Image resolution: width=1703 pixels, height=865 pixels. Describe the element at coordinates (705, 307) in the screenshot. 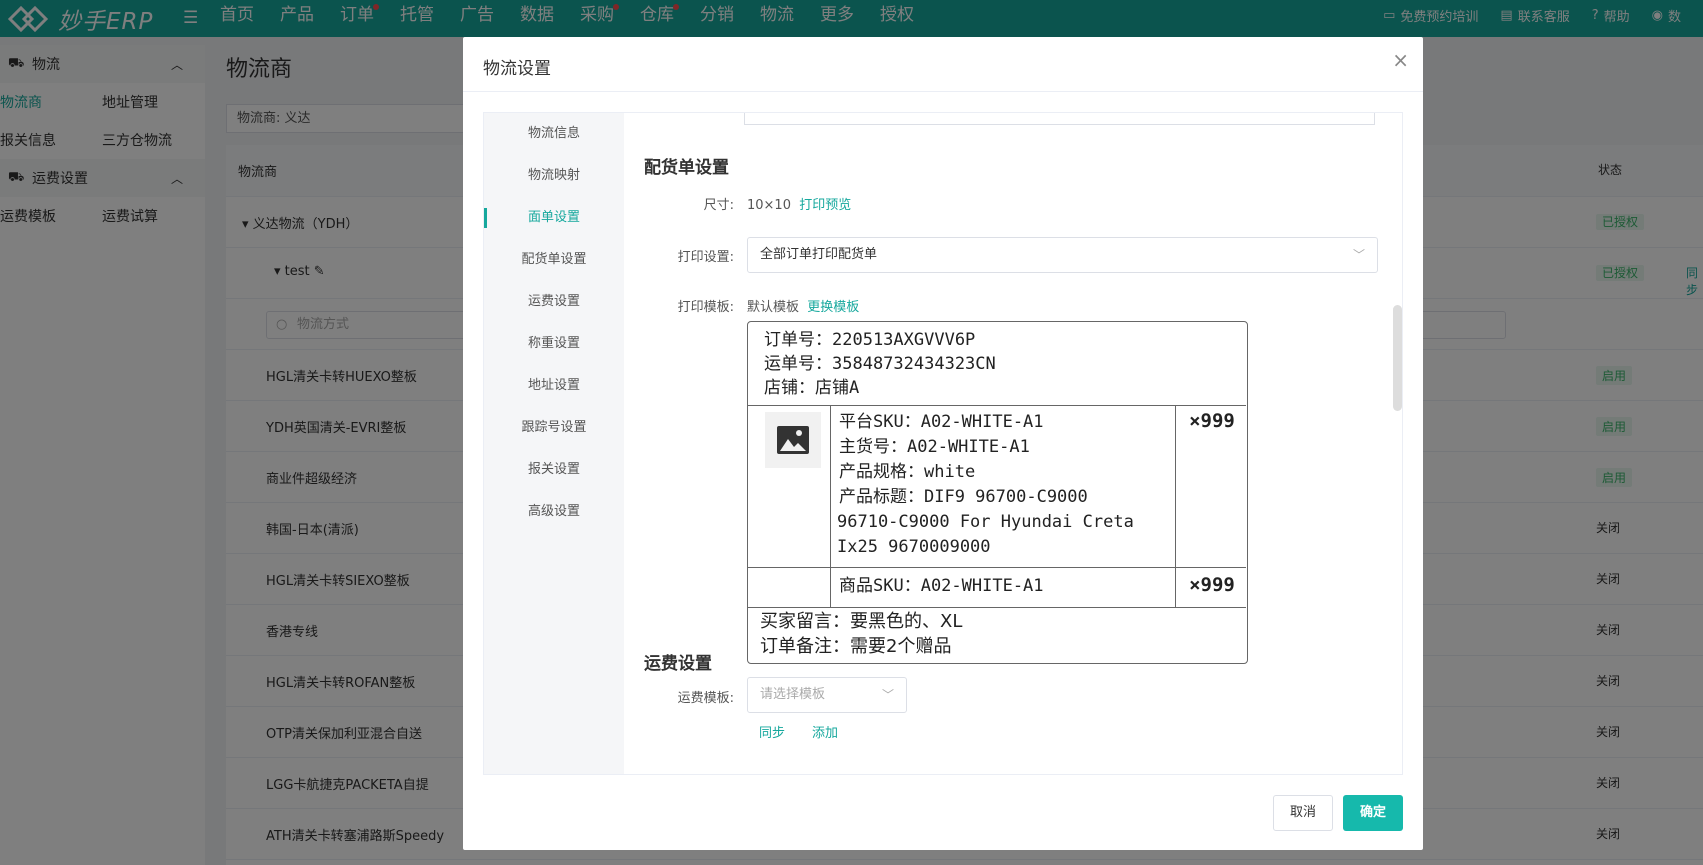

I see `template-label: 打印模板:` at that location.